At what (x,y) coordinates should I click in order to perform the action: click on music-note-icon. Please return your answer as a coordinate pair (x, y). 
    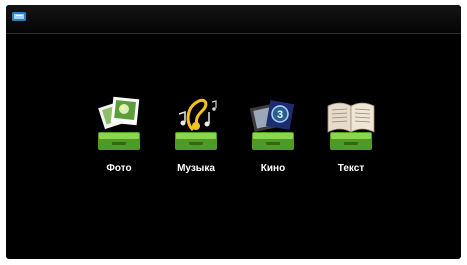
    Looking at the image, I should click on (196, 124).